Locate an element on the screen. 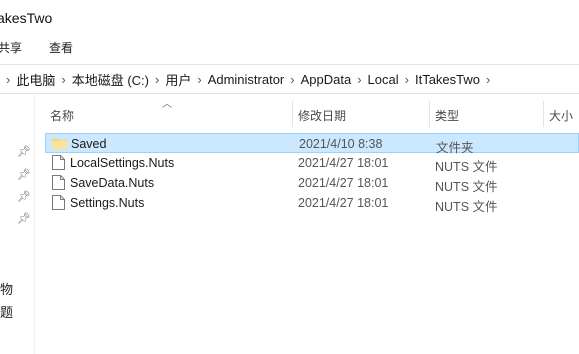 This screenshot has width=579, height=354. file-row-settings: Settings.Nuts 2021/4/27 18:01 NUTS 文件 is located at coordinates (312, 203).